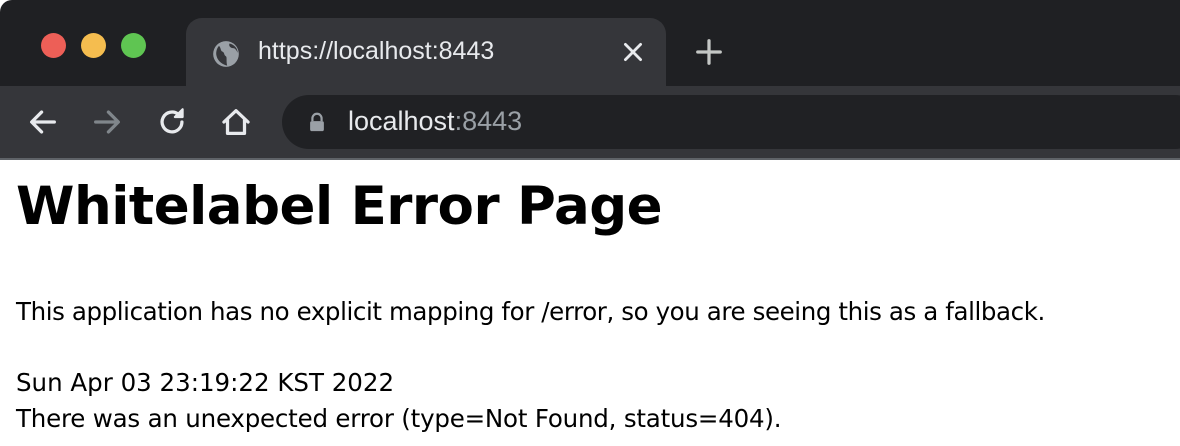 This screenshot has height=446, width=1180. What do you see at coordinates (317, 122) in the screenshot?
I see `lock-icon` at bounding box center [317, 122].